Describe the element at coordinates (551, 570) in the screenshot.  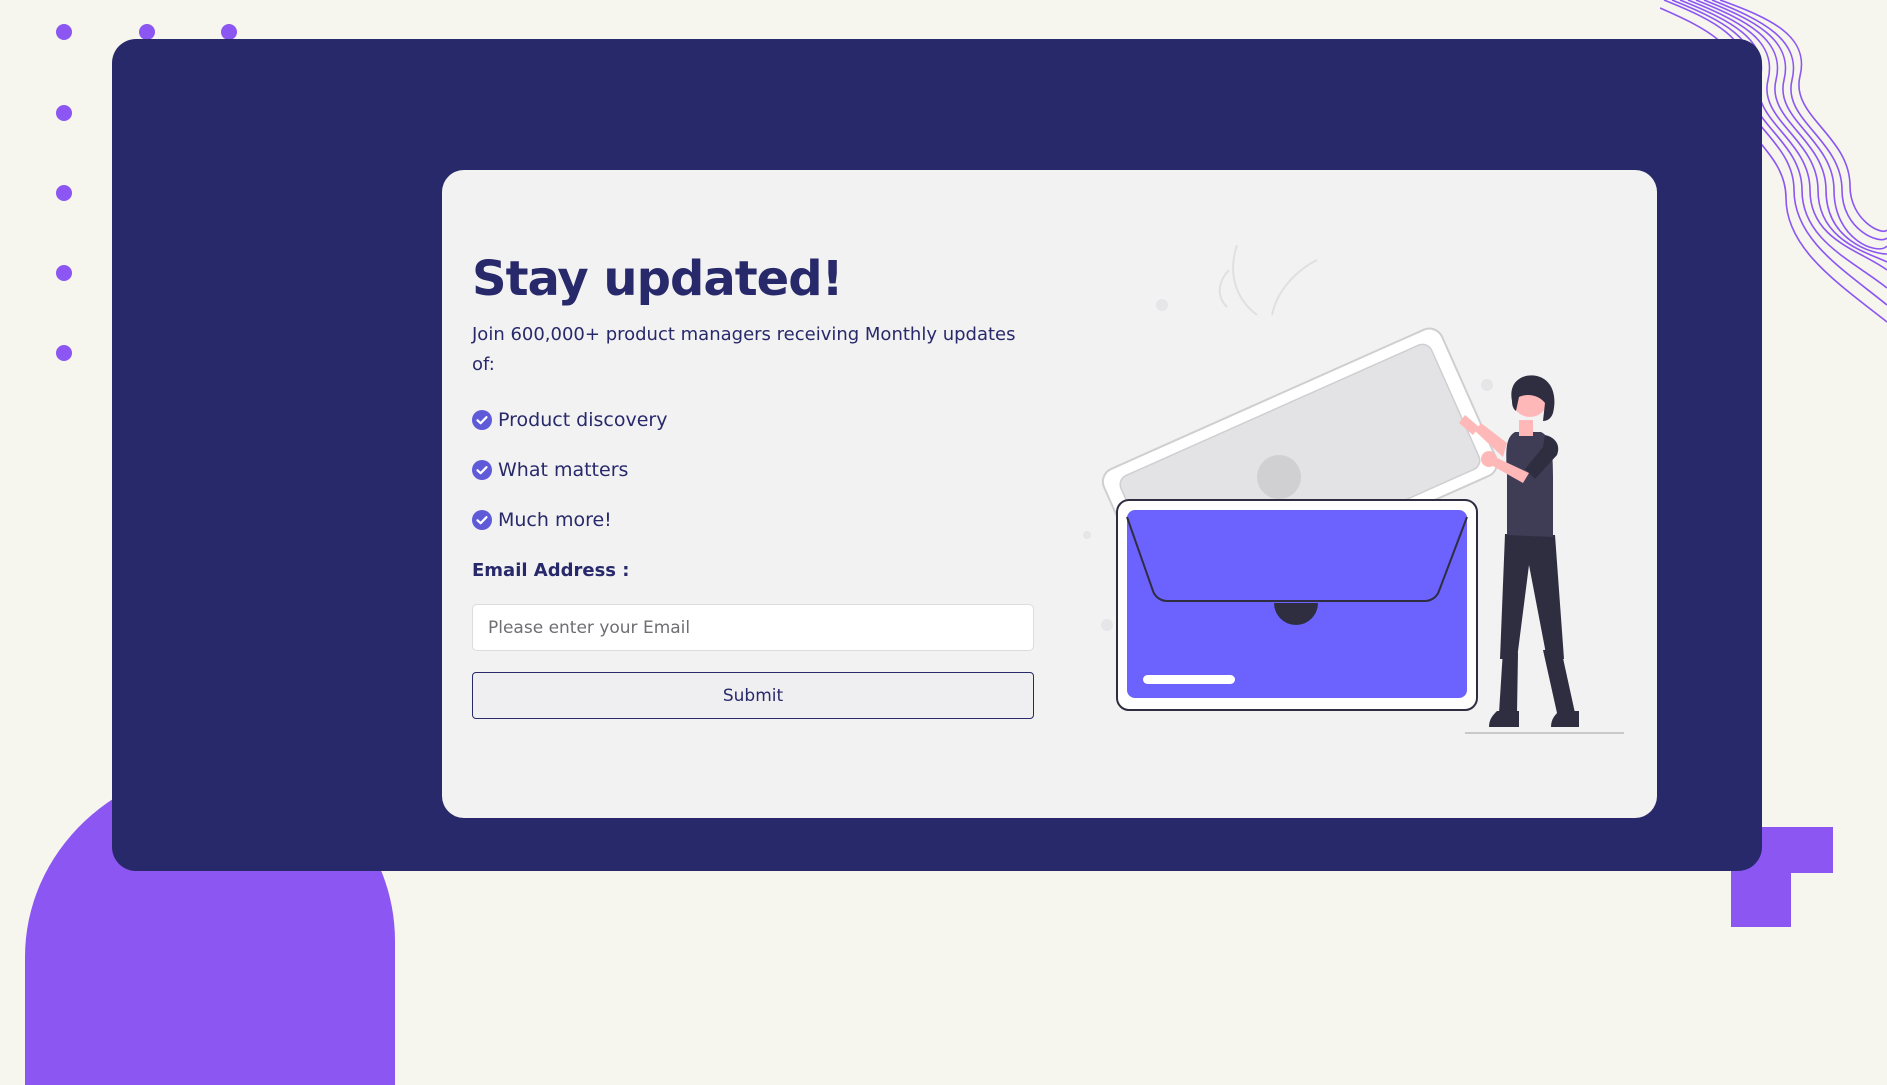
I see `email-label: Email Address :` at that location.